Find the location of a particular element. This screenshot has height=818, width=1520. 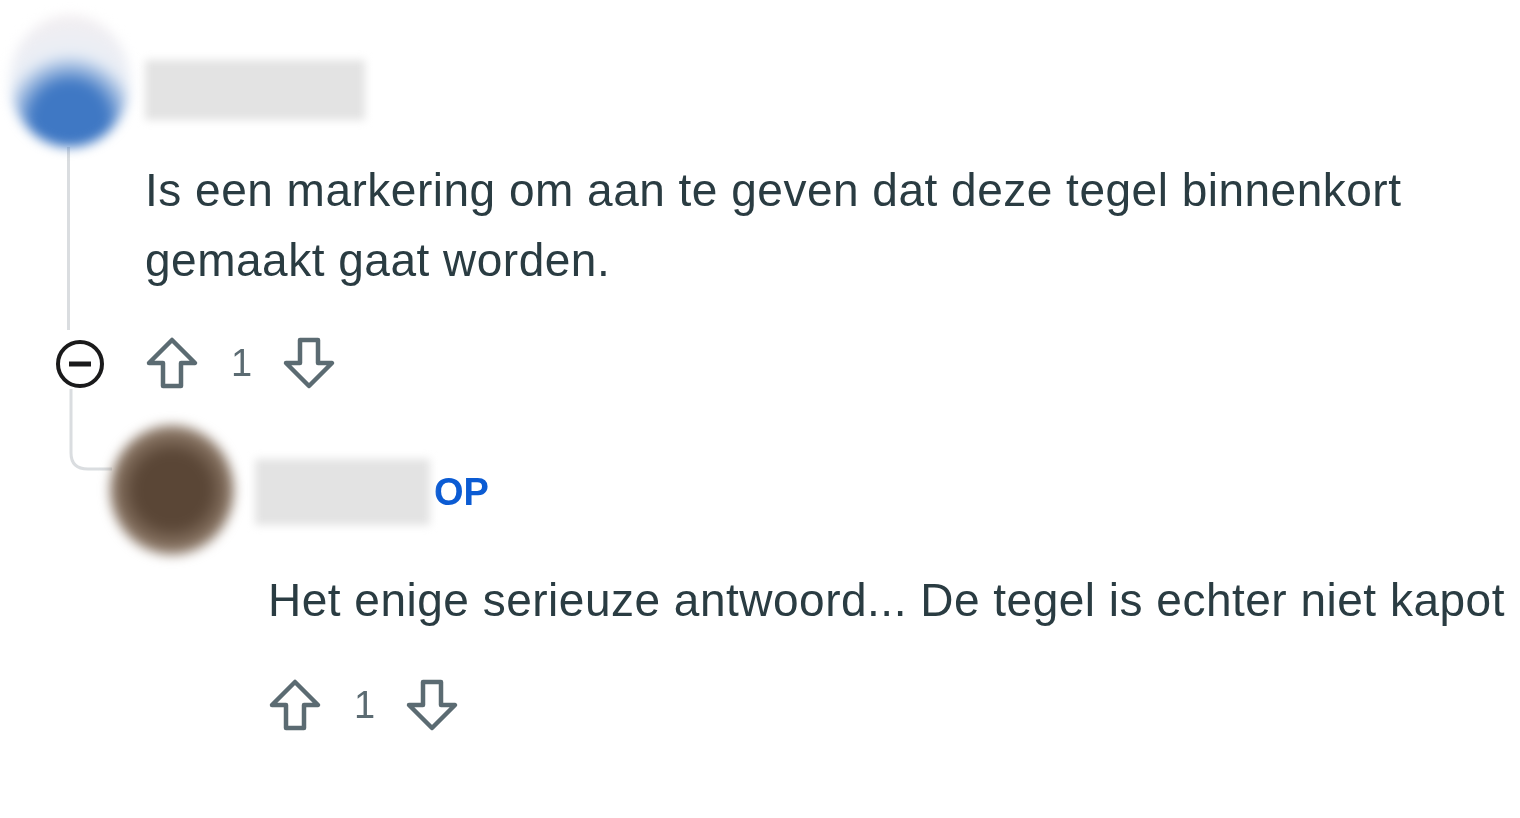

comment-text: Het enige serieuze antwoord... De tegel is echter niet kapot is located at coordinates (887, 600).